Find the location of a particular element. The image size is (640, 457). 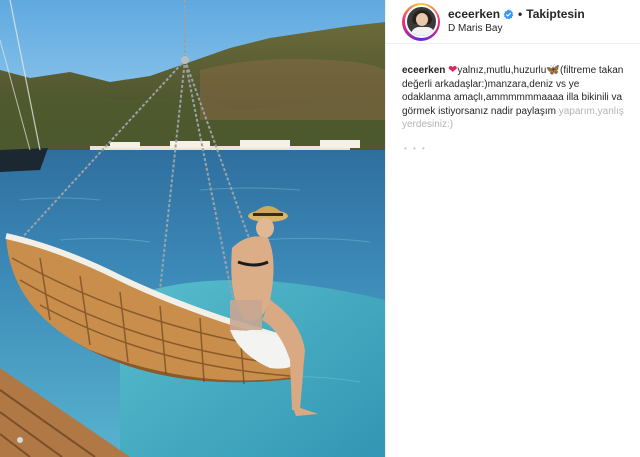

caption-username: eceerken is located at coordinates (423, 70).